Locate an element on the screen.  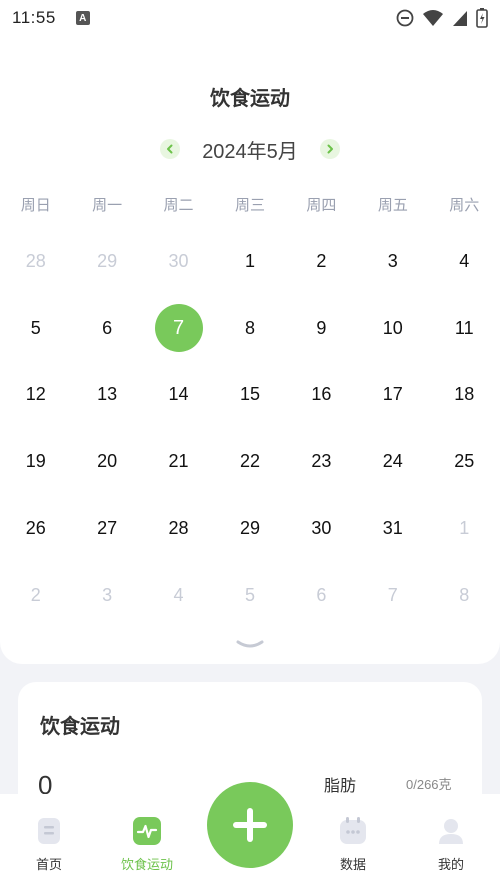
chevron-right-icon is located at coordinates (330, 149).